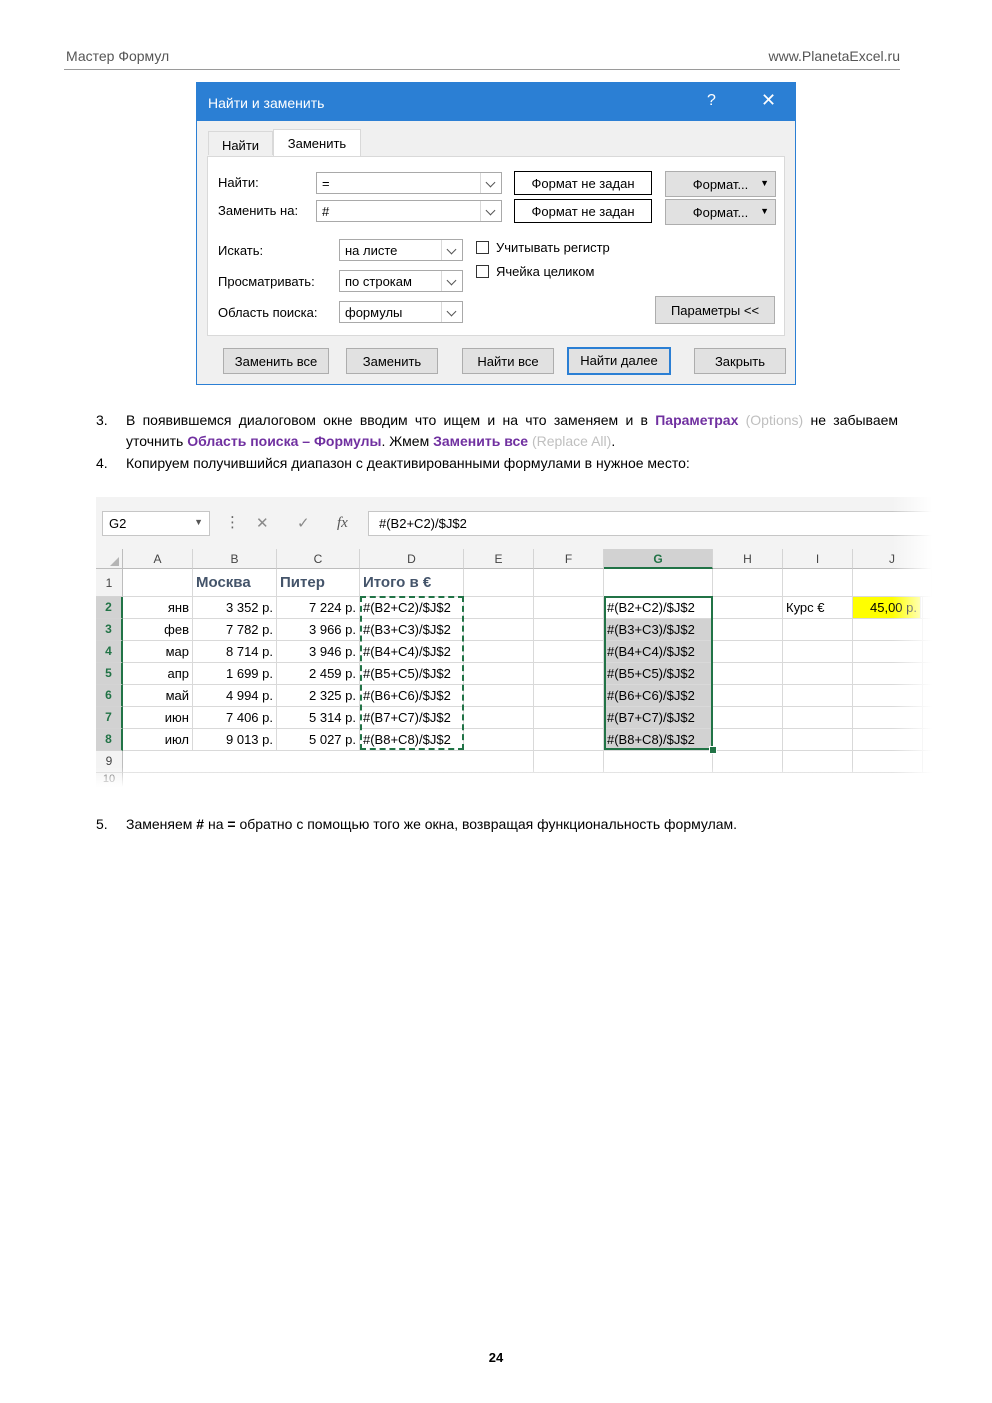 This screenshot has height=1403, width=992. Describe the element at coordinates (262, 523) in the screenshot. I see `cancel-icon: ✕` at that location.